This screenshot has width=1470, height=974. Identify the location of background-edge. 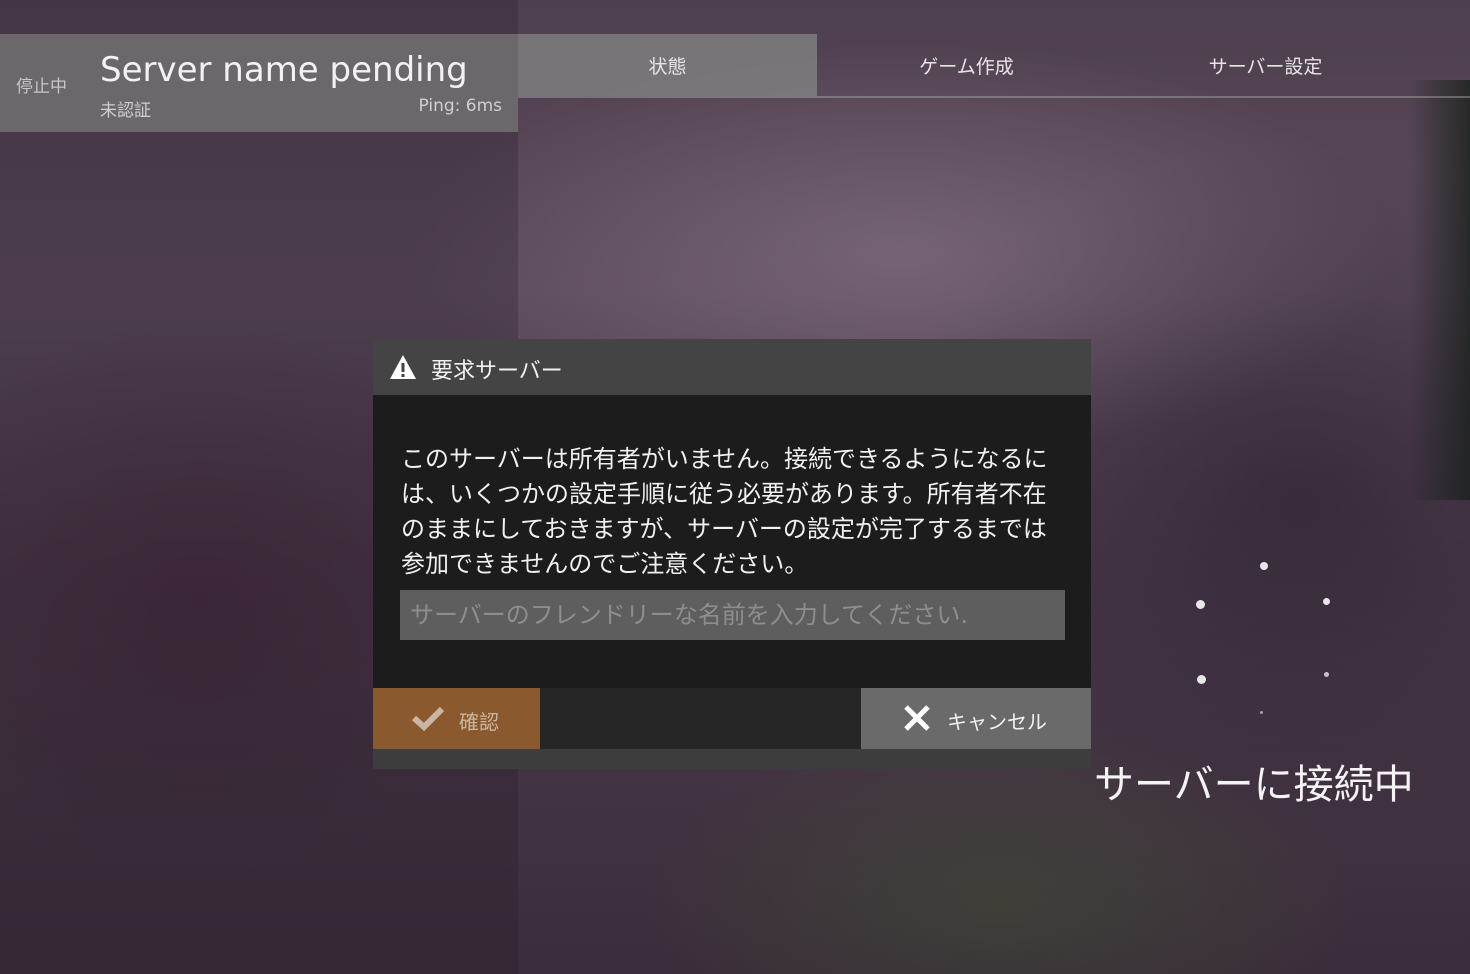
(1440, 290).